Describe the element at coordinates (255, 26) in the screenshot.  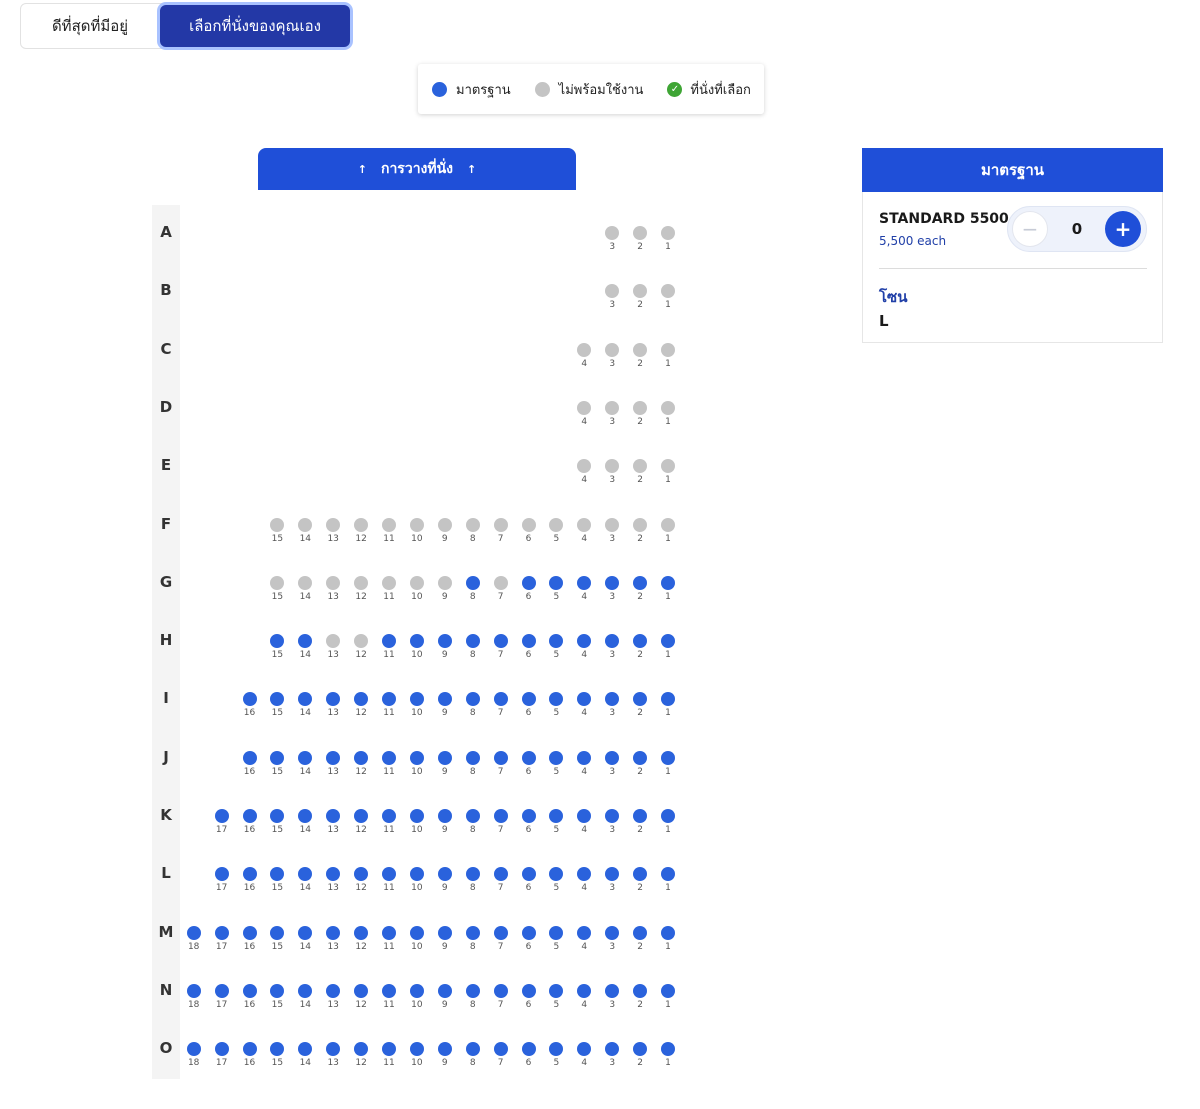
I see `choose-own-seats-tab: เลือกที่นั่งของคุณเอง` at that location.